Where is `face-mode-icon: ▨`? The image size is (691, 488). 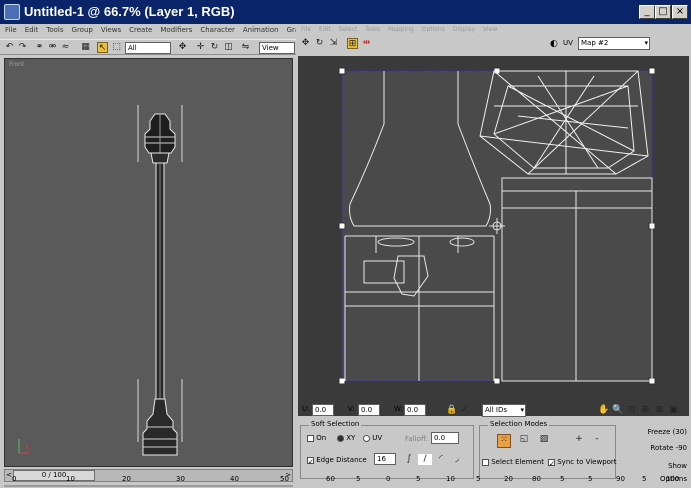 face-mode-icon: ▨ is located at coordinates (544, 441).